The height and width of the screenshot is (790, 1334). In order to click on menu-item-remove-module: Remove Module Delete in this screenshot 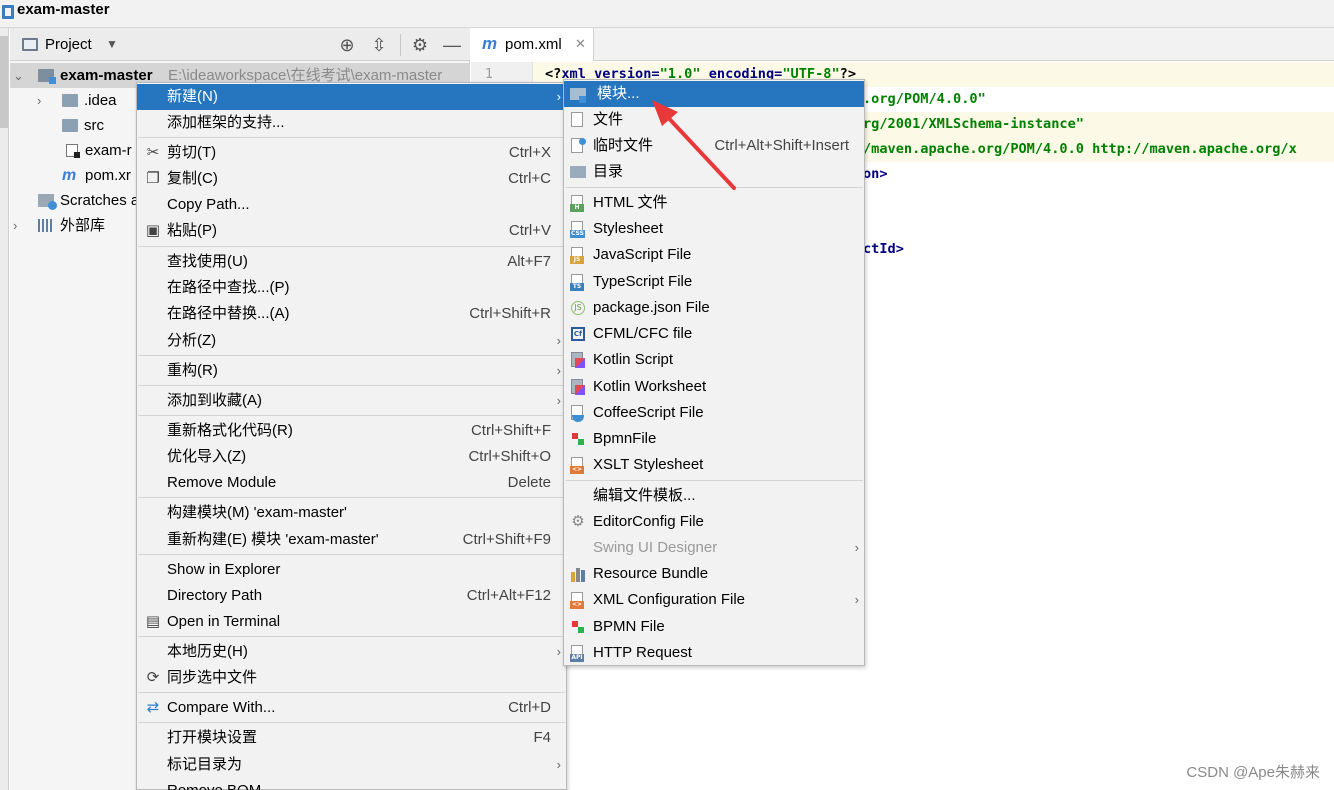, I will do `click(351, 483)`.